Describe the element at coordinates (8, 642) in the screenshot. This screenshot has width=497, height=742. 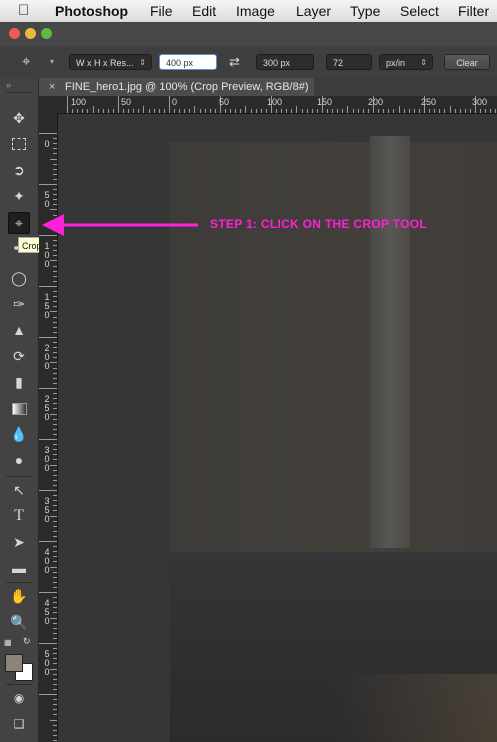
I see `default-colors-icon: ▦` at that location.